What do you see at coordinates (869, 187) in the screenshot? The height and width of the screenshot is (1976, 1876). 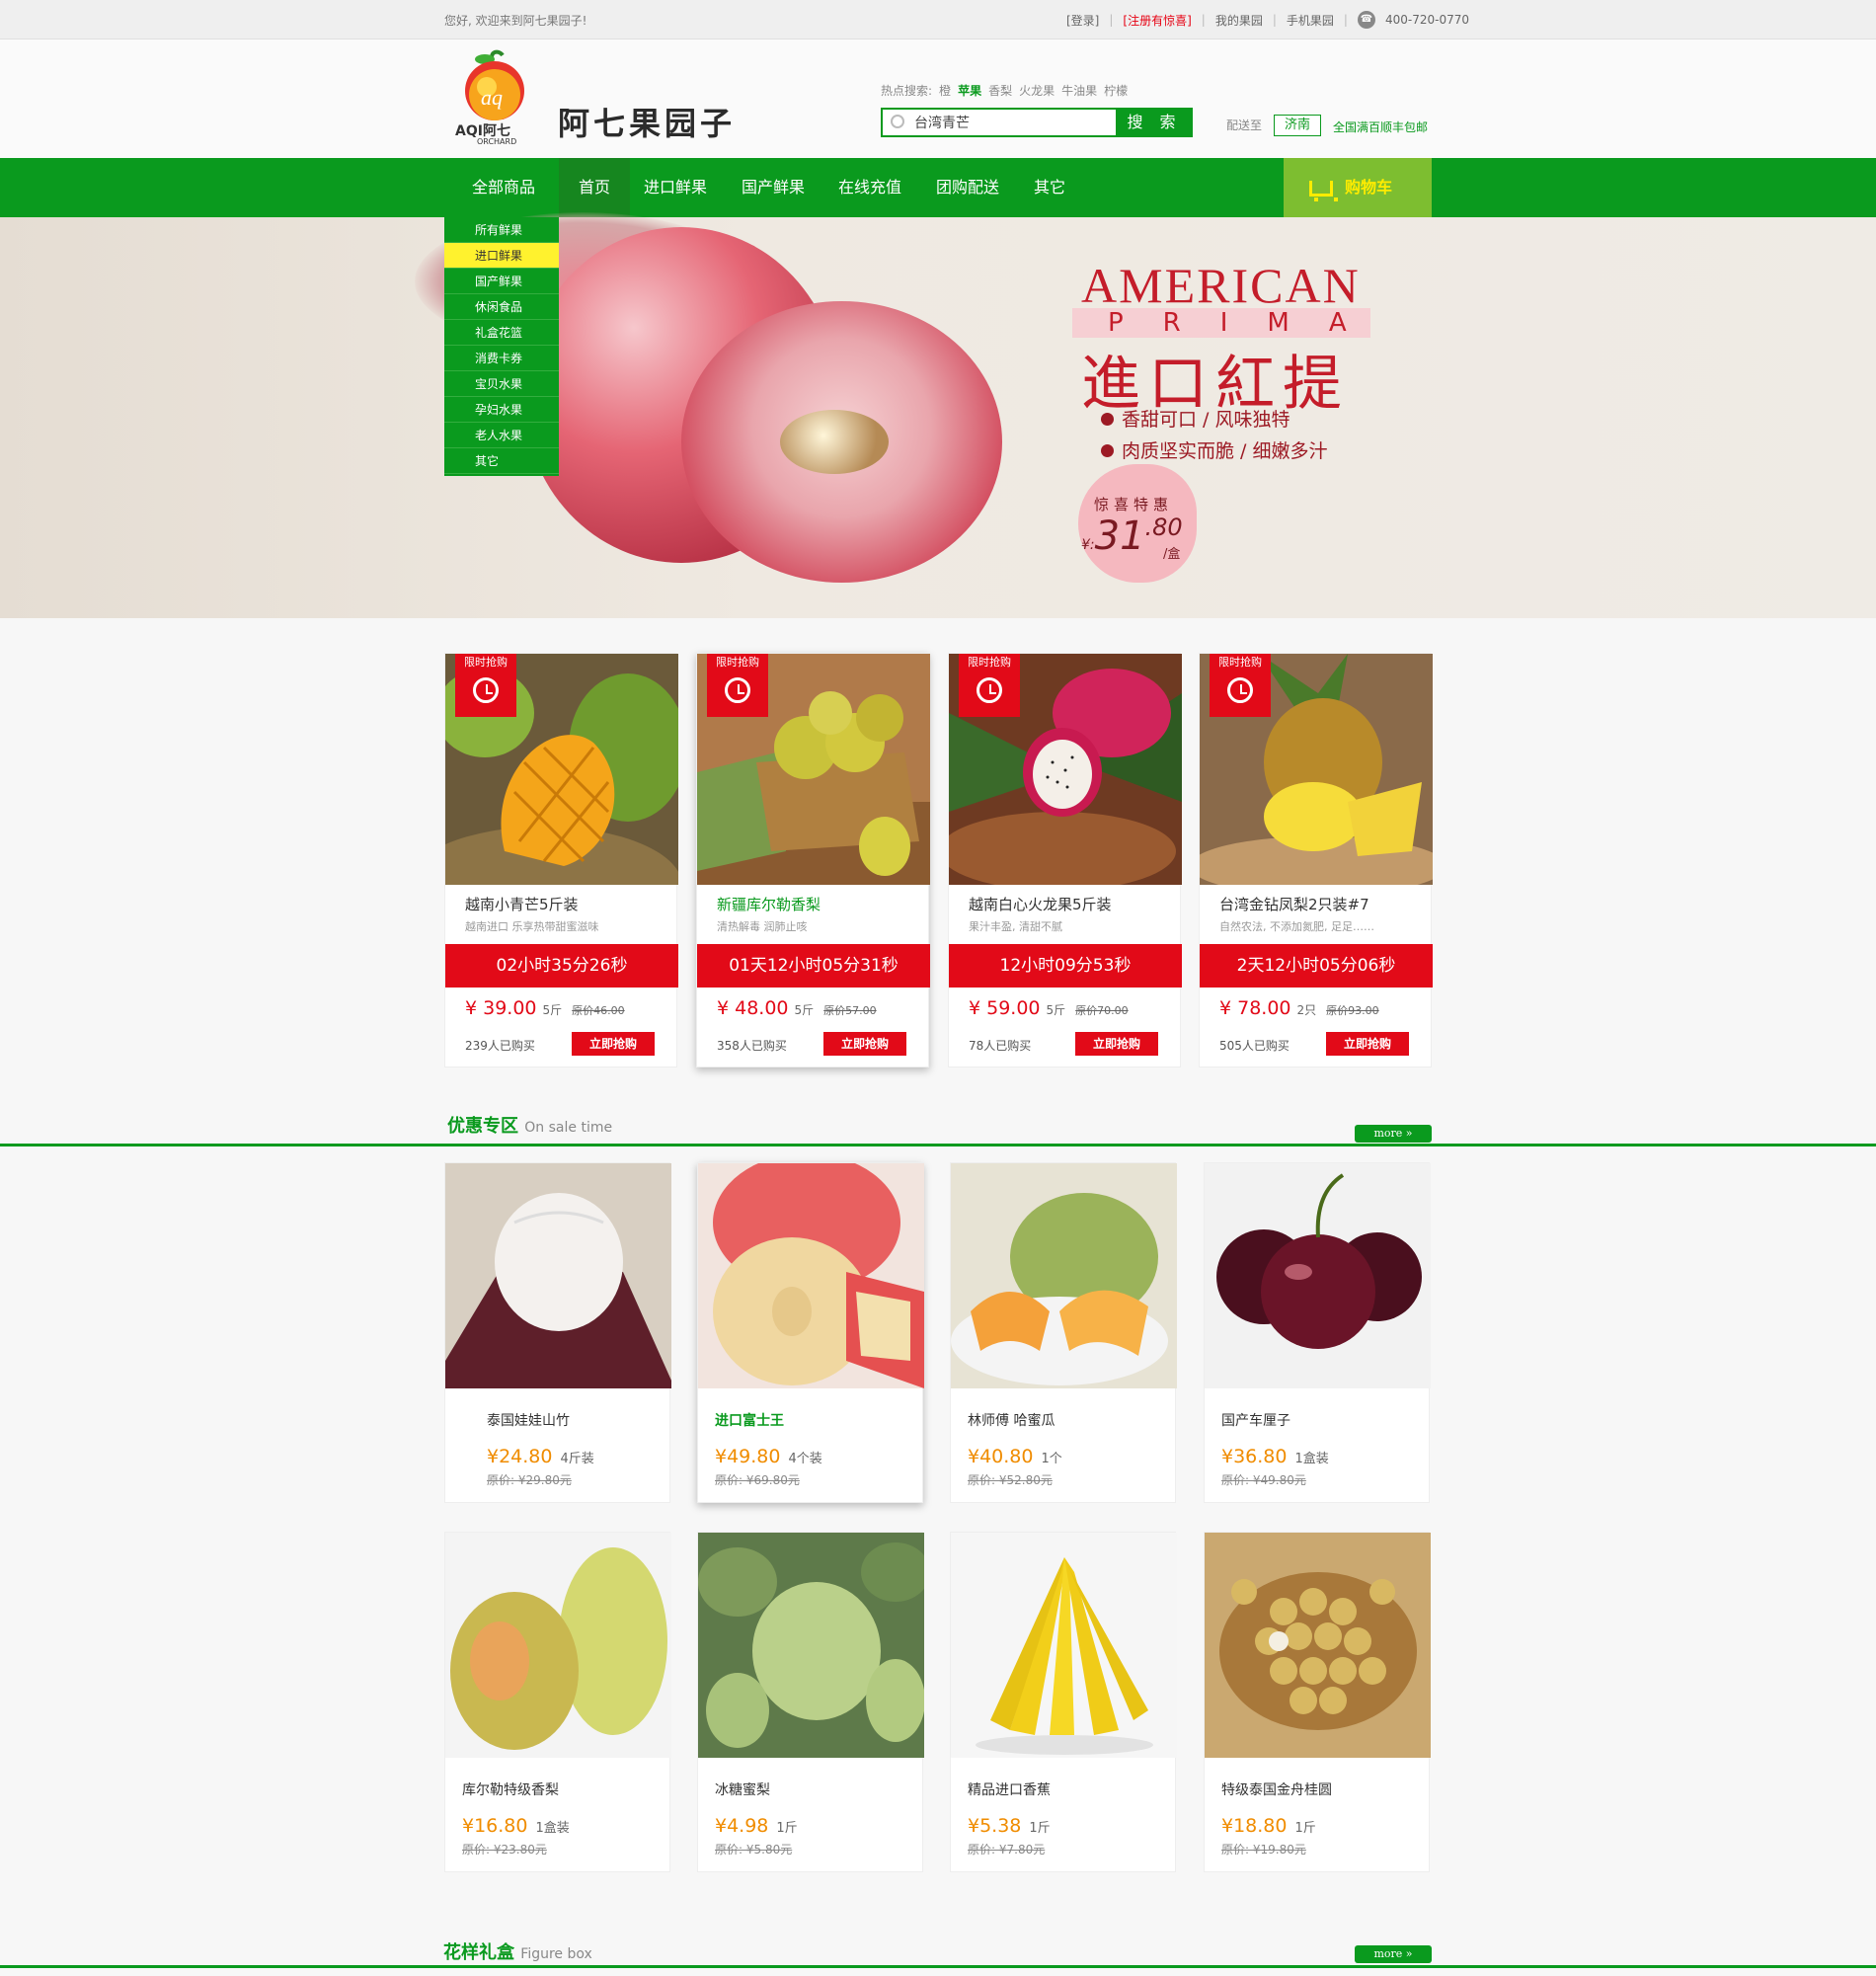 I see `nav-recharge: 在线充值` at bounding box center [869, 187].